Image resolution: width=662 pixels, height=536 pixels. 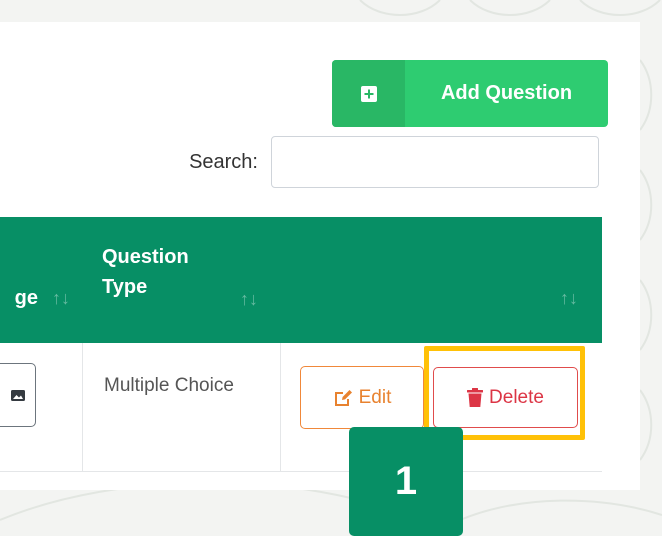 I want to click on view-image-button, so click(x=18, y=395).